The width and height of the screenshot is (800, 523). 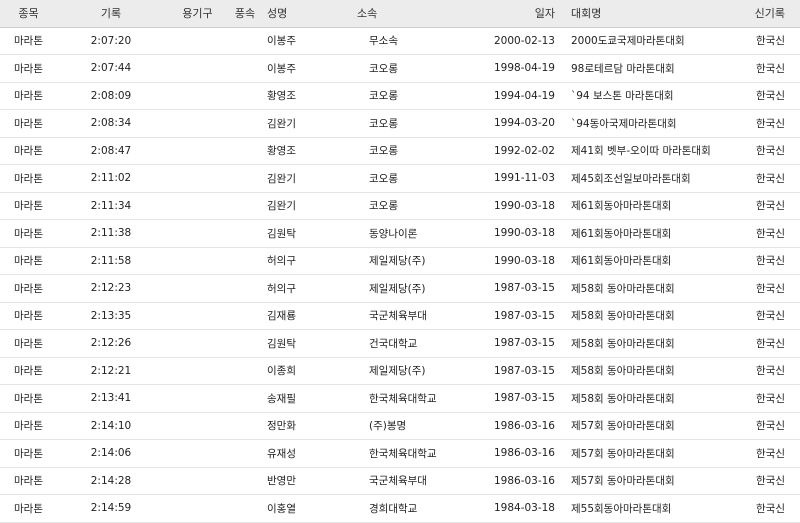 What do you see at coordinates (281, 316) in the screenshot?
I see `cell-name: 김재룡` at bounding box center [281, 316].